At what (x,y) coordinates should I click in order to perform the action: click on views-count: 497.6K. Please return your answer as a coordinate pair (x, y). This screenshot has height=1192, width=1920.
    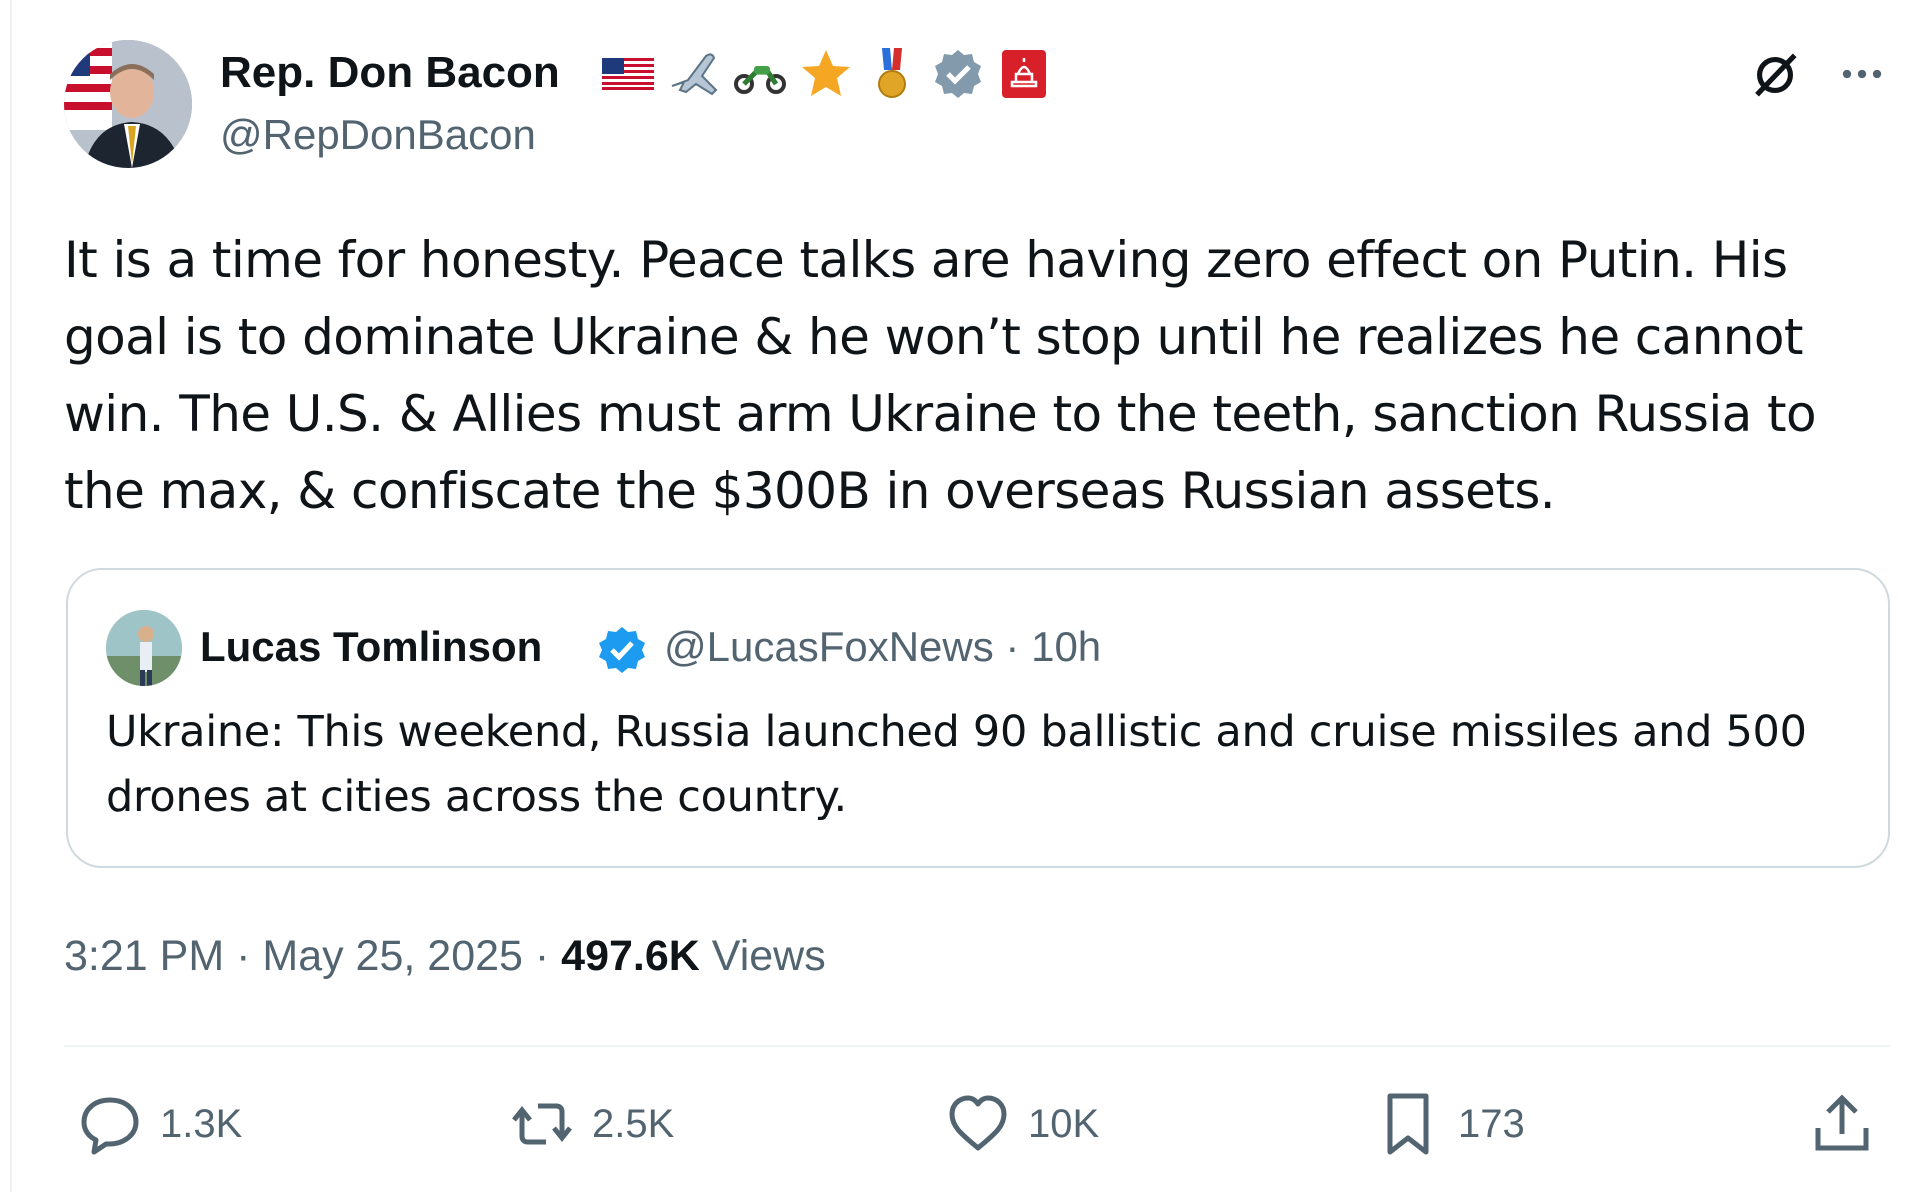
    Looking at the image, I should click on (630, 956).